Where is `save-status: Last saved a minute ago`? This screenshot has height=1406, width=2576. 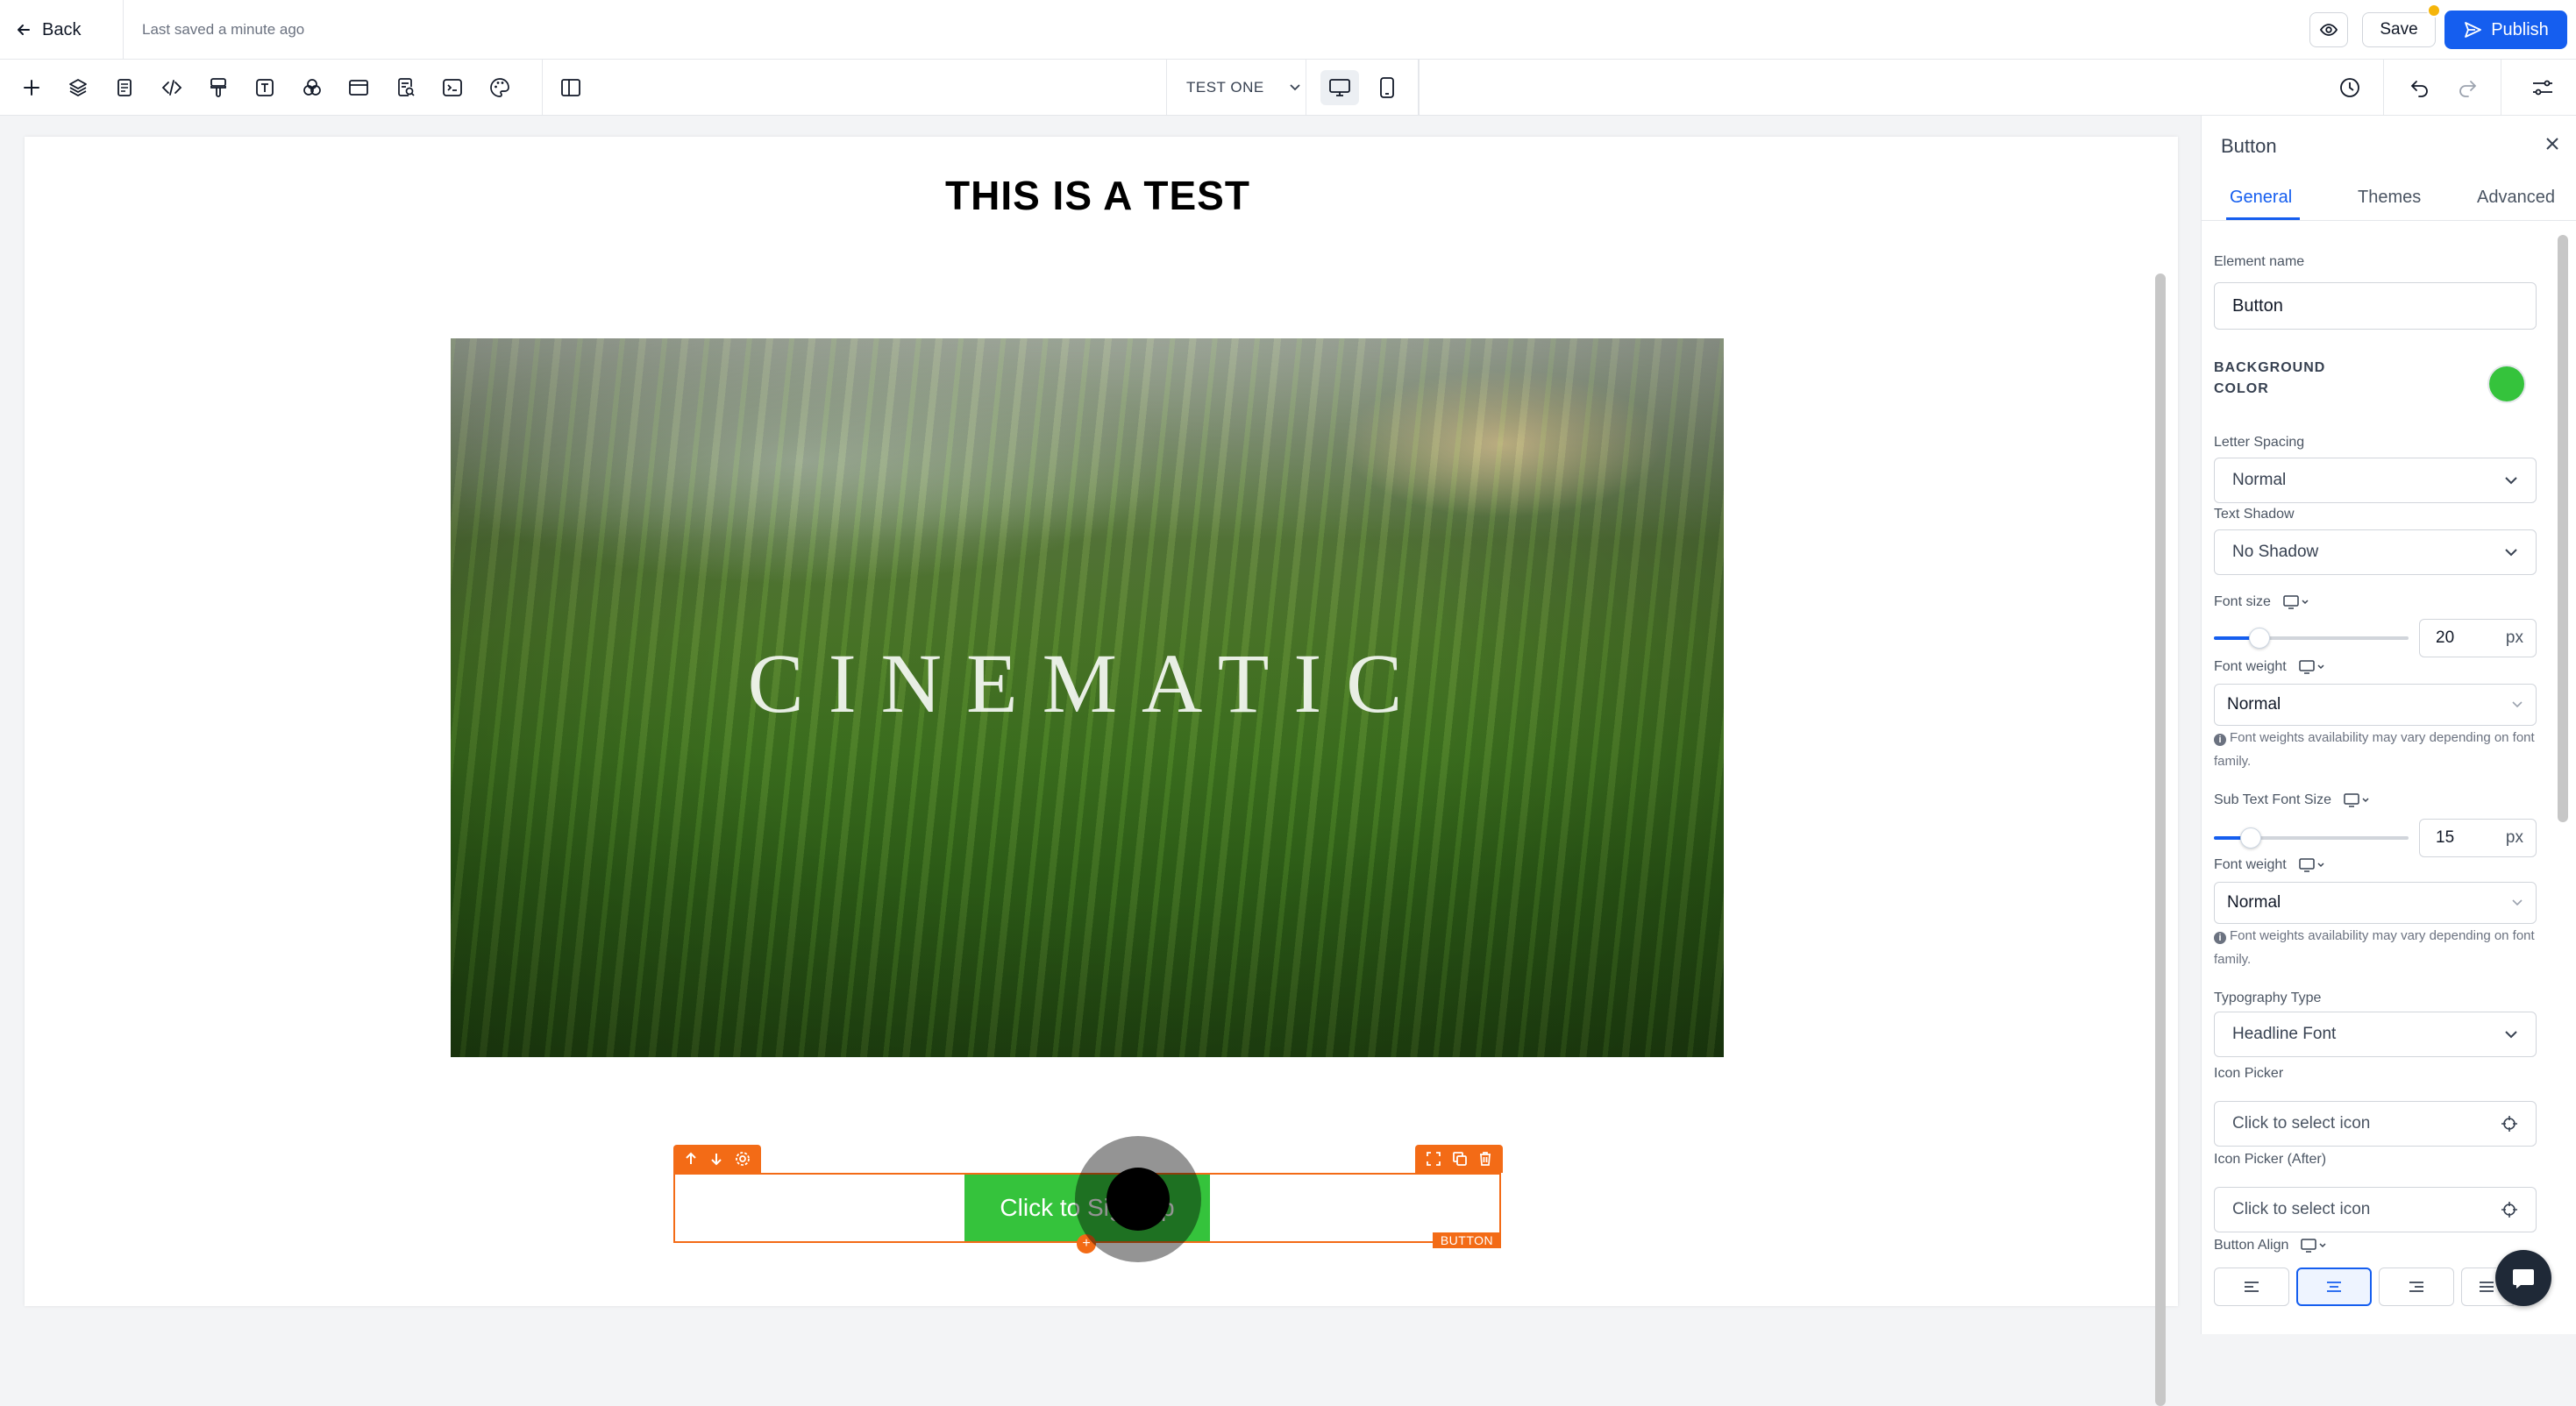
save-status: Last saved a minute ago is located at coordinates (223, 29).